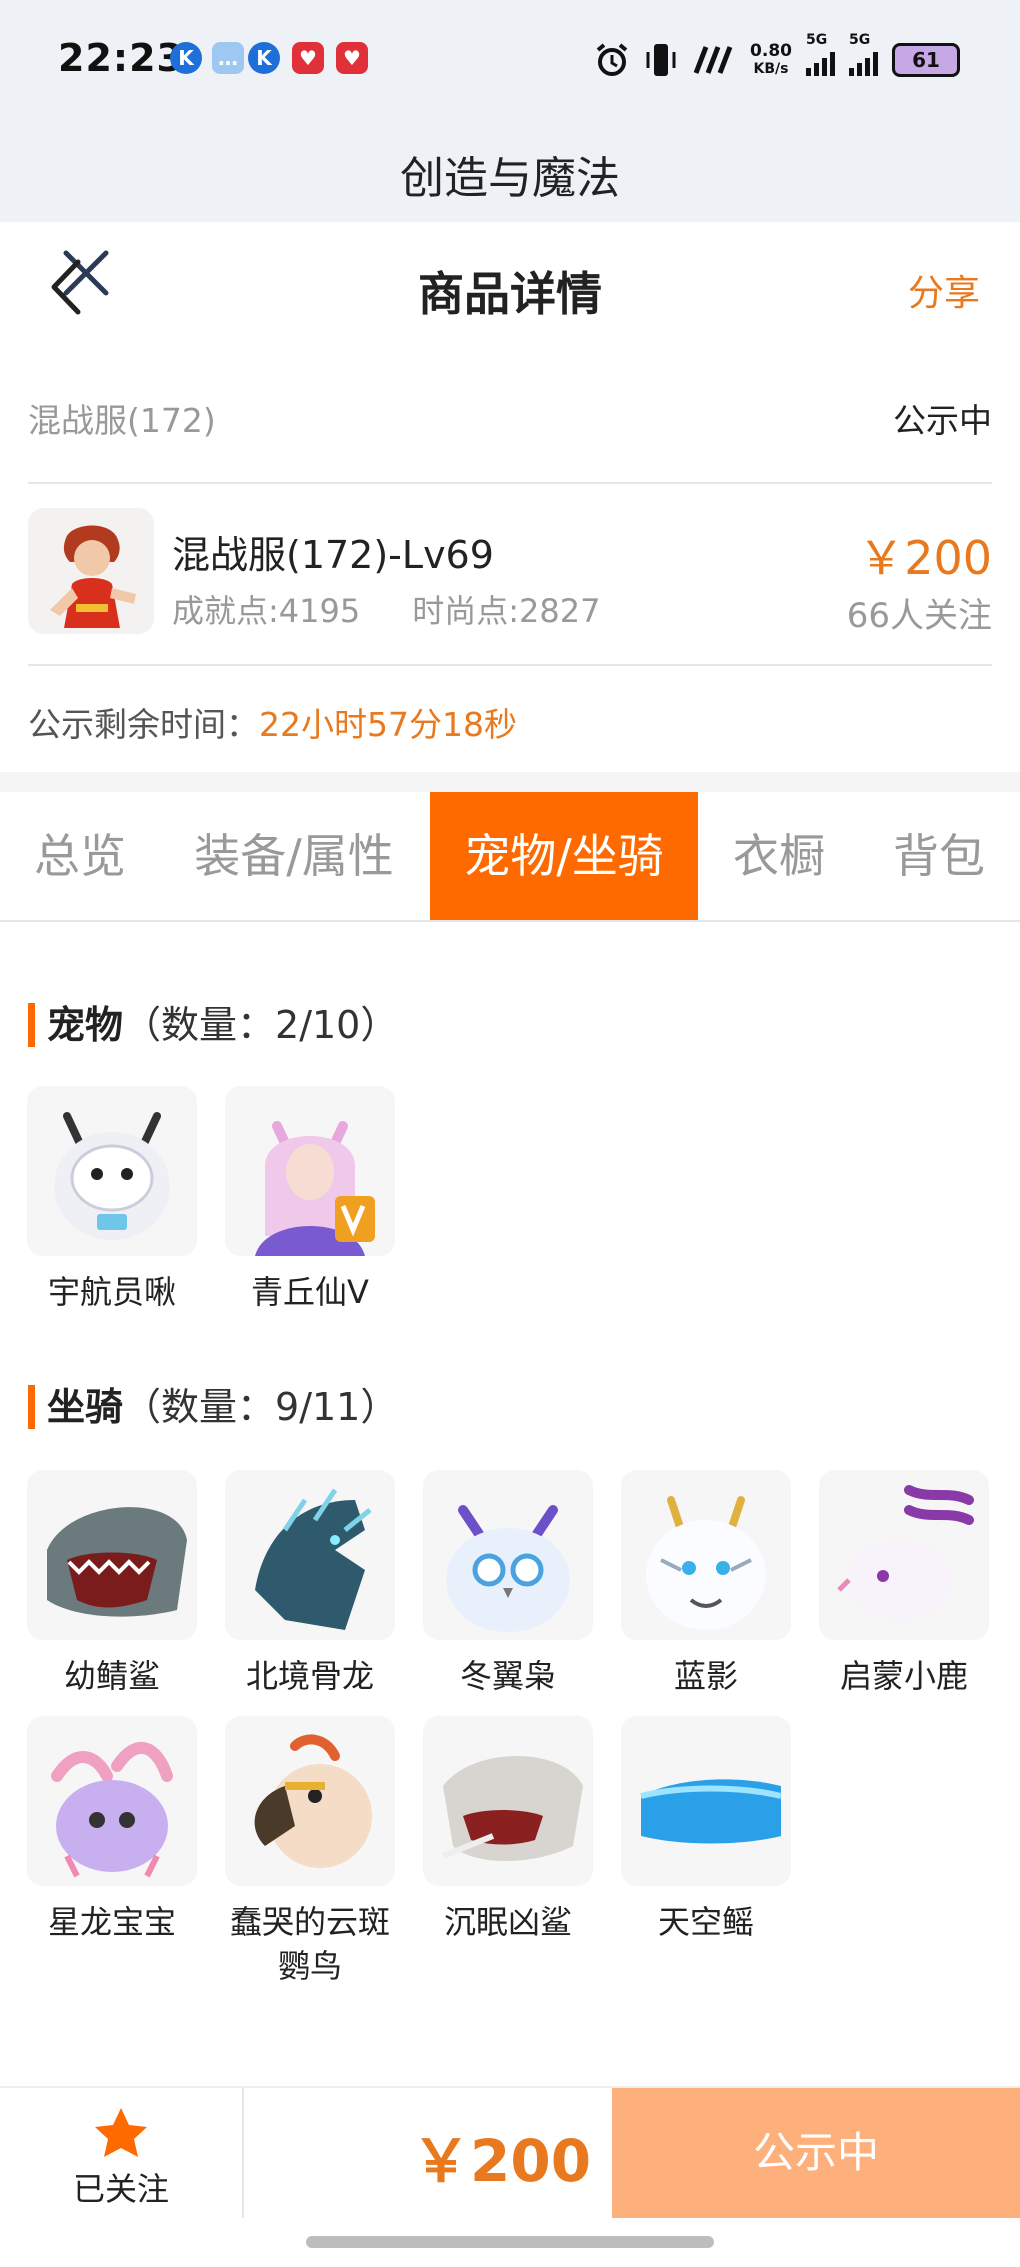 The width and height of the screenshot is (1020, 2267). Describe the element at coordinates (309, 1944) in the screenshot. I see `mount-name: 蠢哭的云斑鹦鸟` at that location.